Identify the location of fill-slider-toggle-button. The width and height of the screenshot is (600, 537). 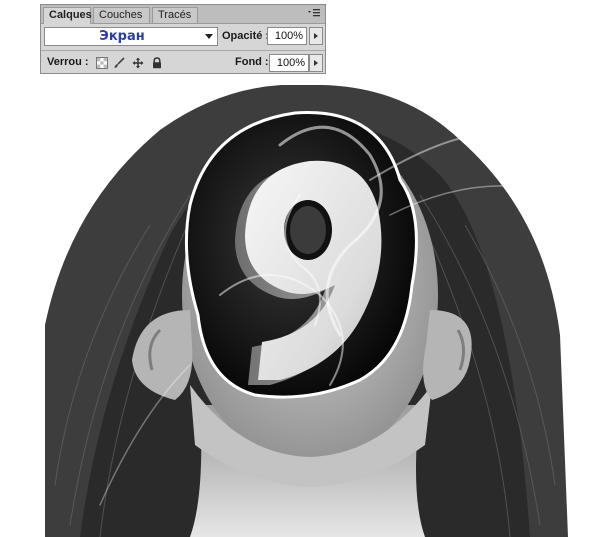
(316, 63).